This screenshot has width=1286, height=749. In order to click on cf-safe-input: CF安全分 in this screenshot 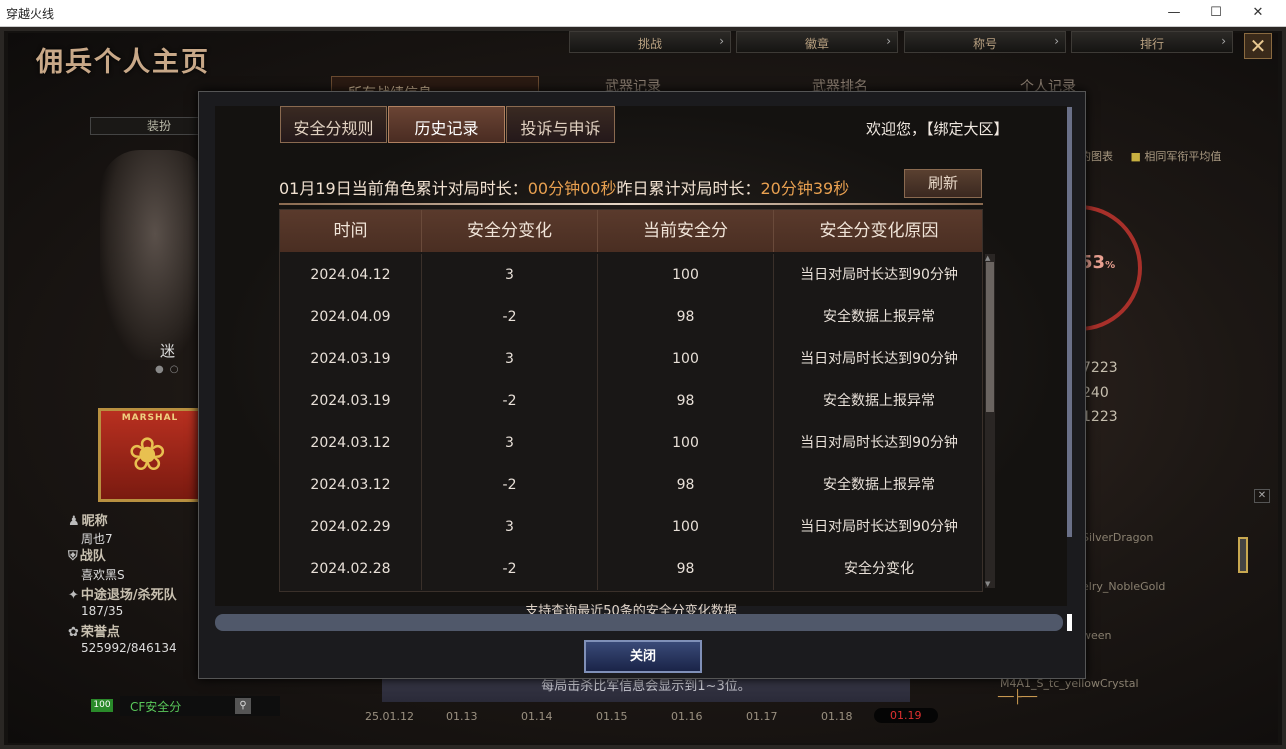, I will do `click(200, 706)`.